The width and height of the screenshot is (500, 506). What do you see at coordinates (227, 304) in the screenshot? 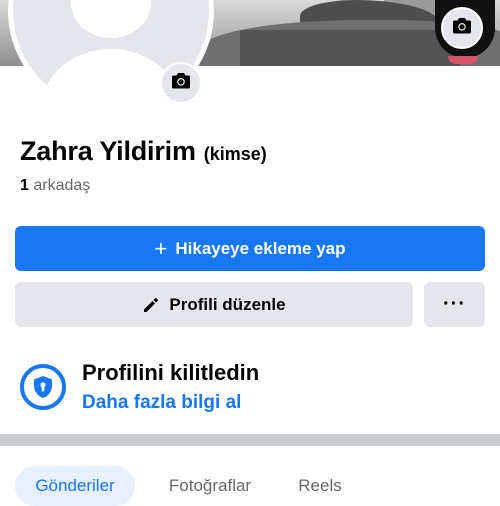
I see `edit-profile-label: Profili düzenle` at bounding box center [227, 304].